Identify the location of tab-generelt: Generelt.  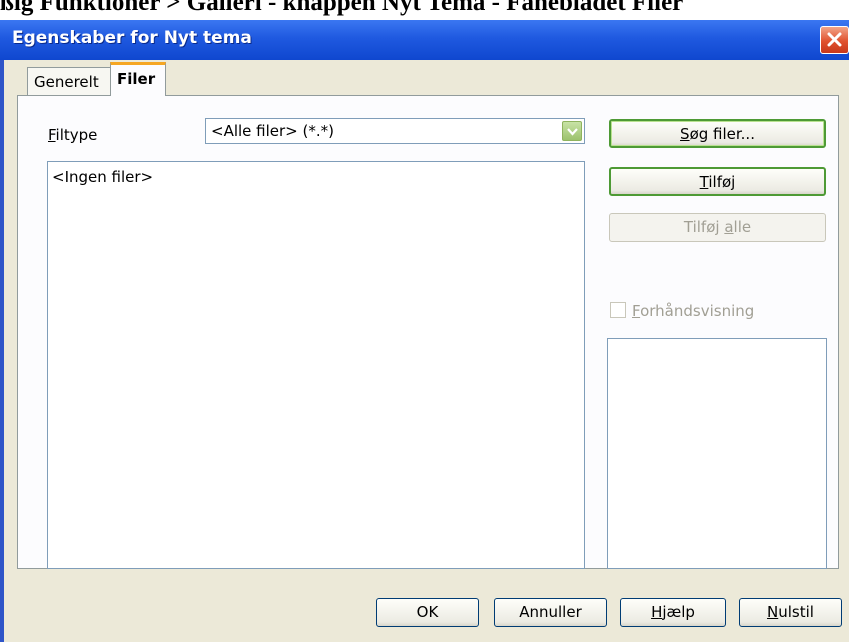
(69, 81).